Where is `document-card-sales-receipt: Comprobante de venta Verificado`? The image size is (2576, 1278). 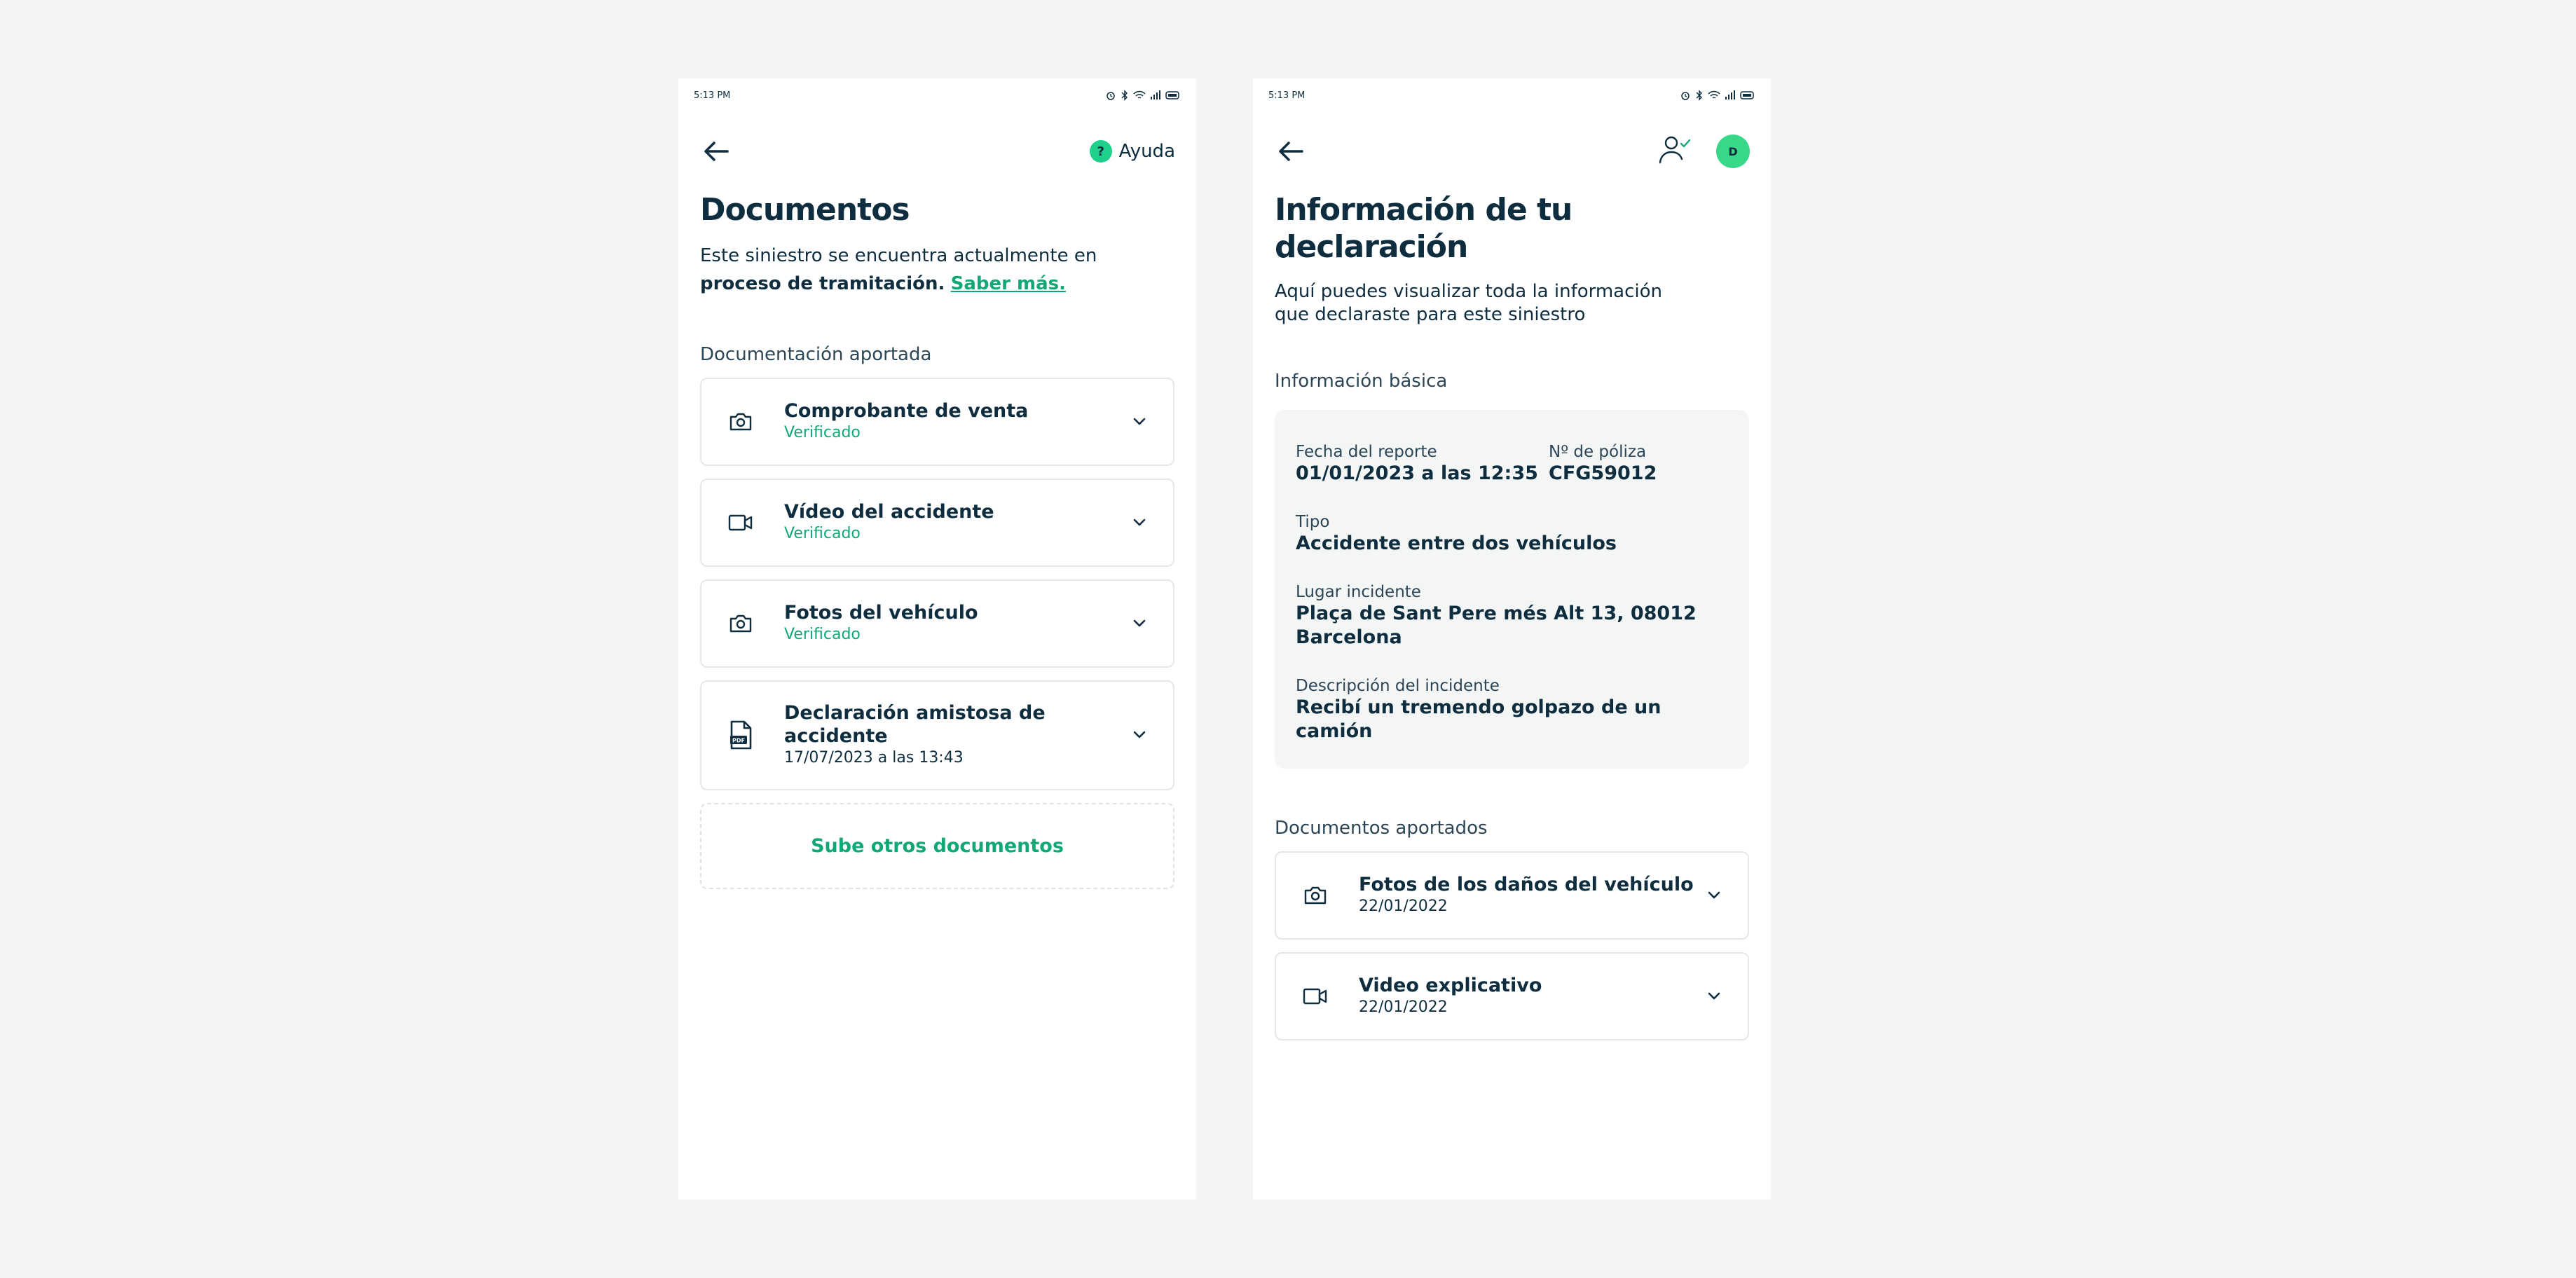 document-card-sales-receipt: Comprobante de venta Verificado is located at coordinates (937, 422).